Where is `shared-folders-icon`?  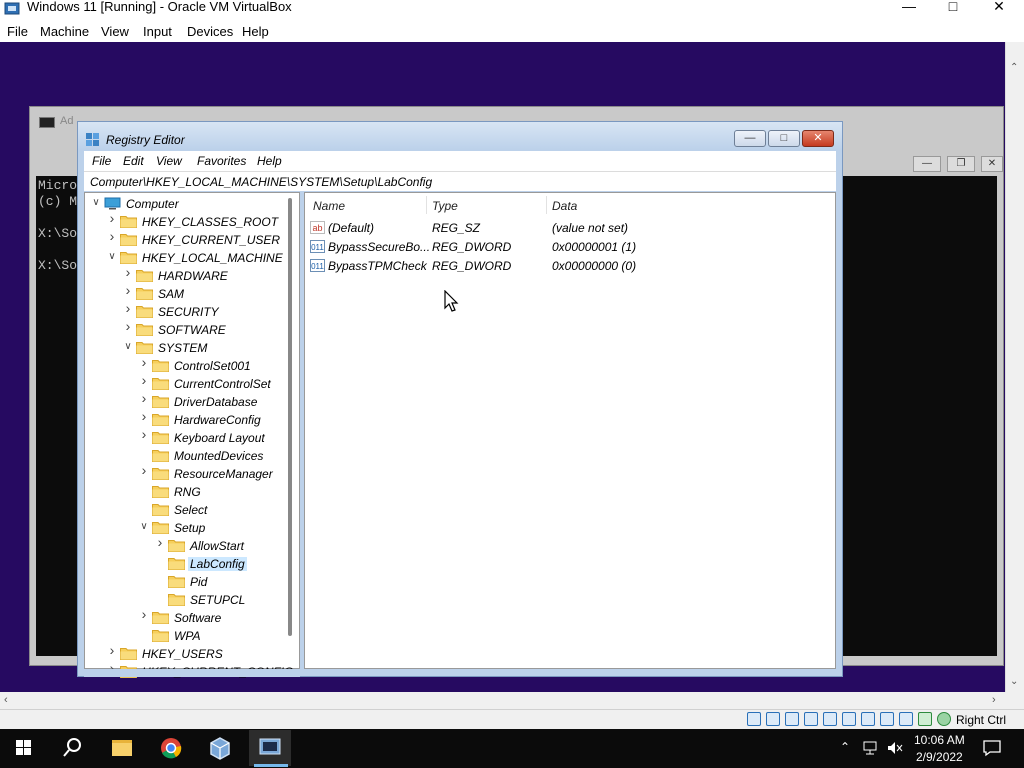 shared-folders-icon is located at coordinates (849, 719).